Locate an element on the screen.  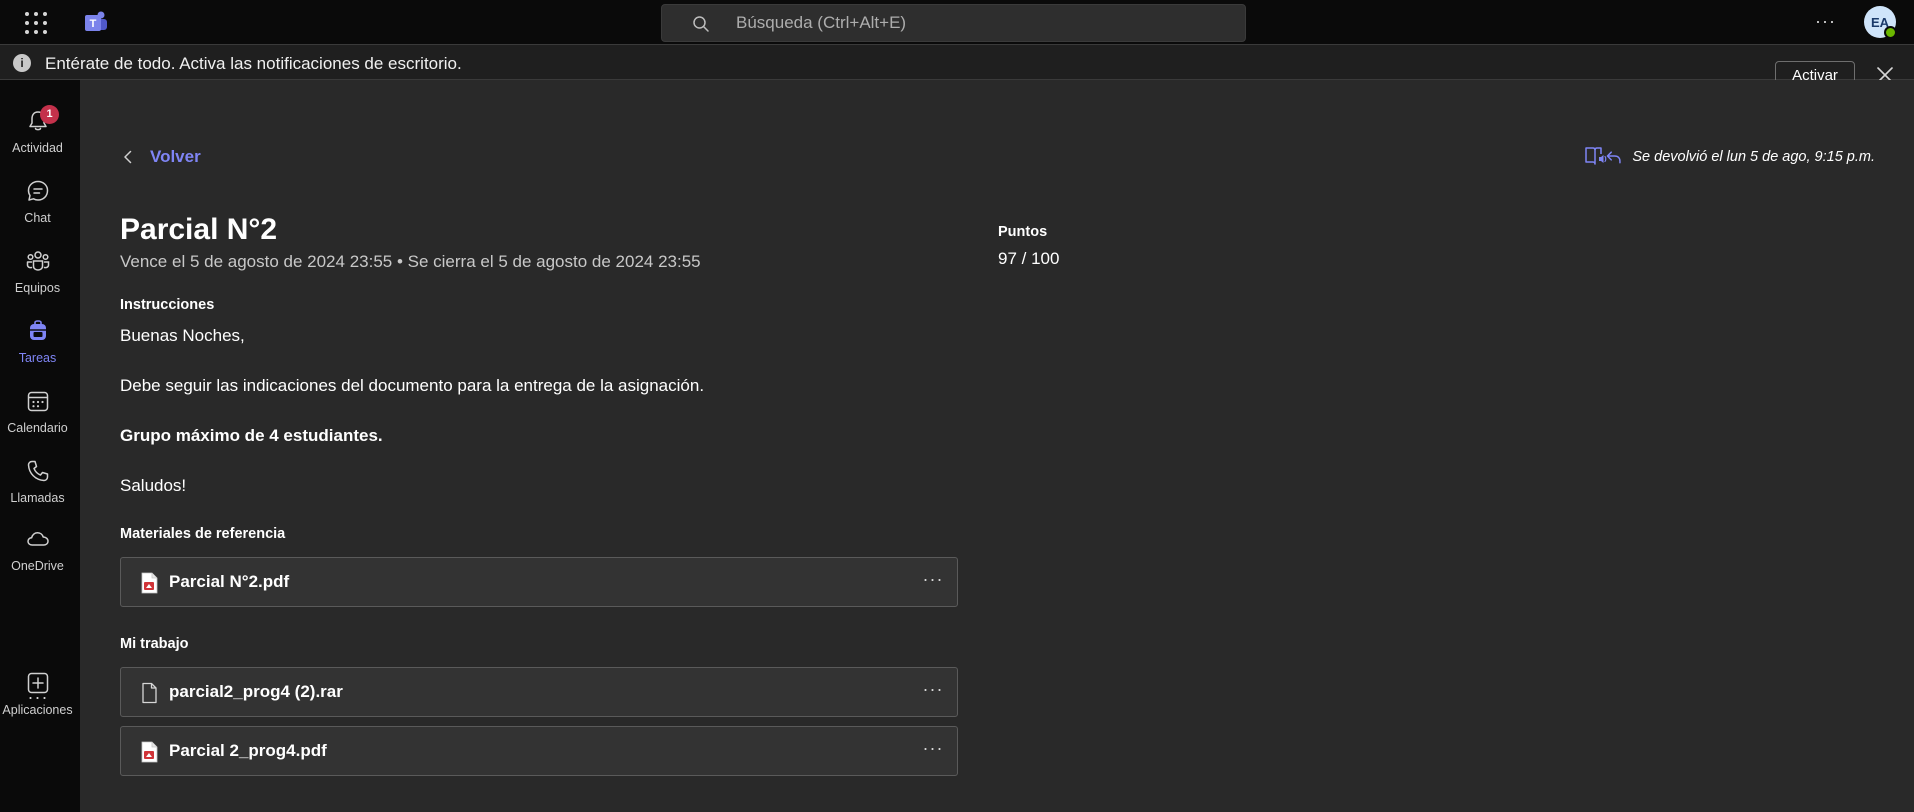
rail-item-label: Equipos is located at coordinates (37, 288).